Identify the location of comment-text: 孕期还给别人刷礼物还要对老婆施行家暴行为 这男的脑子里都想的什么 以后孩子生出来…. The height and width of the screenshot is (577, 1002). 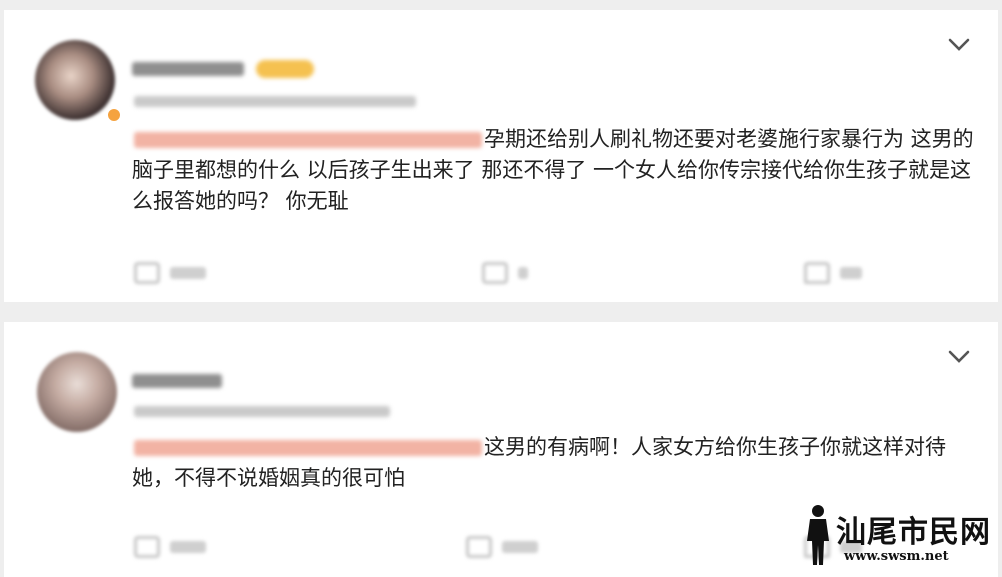
(553, 170).